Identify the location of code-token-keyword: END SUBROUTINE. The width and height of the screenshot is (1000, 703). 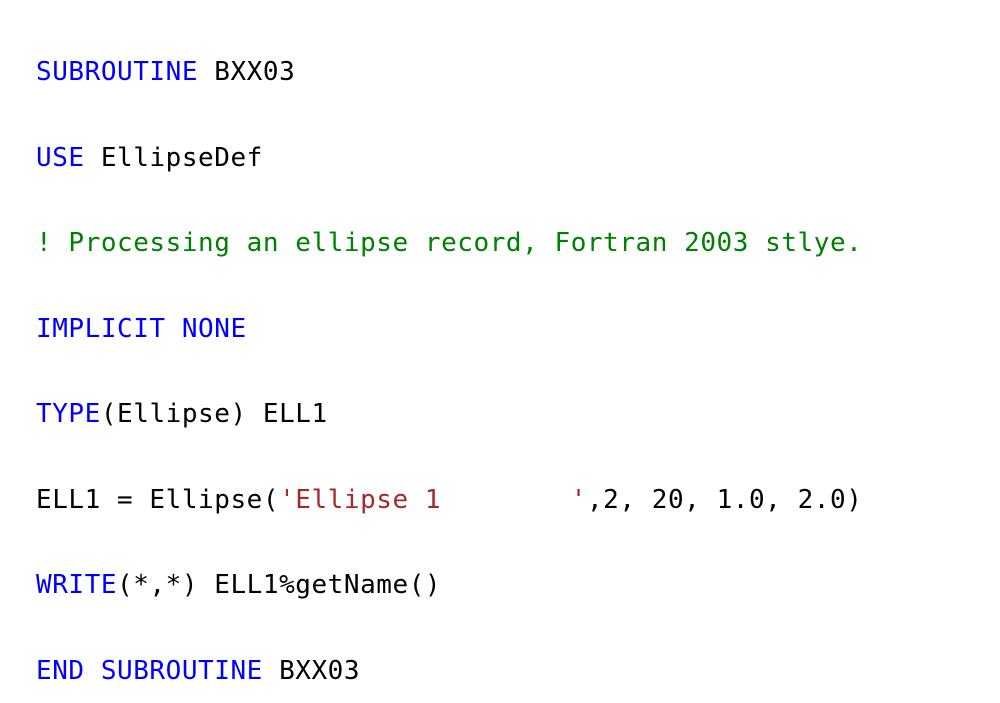
(149, 670).